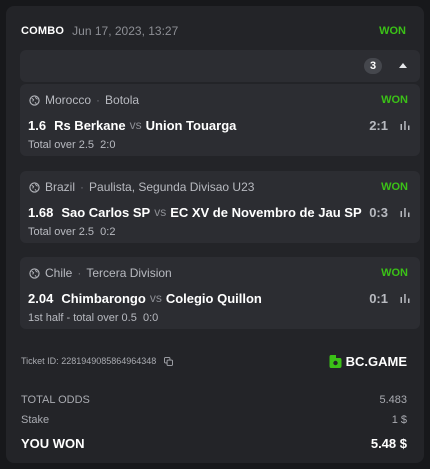 This screenshot has height=469, width=430. I want to click on bc-game-logo-icon, so click(335, 361).